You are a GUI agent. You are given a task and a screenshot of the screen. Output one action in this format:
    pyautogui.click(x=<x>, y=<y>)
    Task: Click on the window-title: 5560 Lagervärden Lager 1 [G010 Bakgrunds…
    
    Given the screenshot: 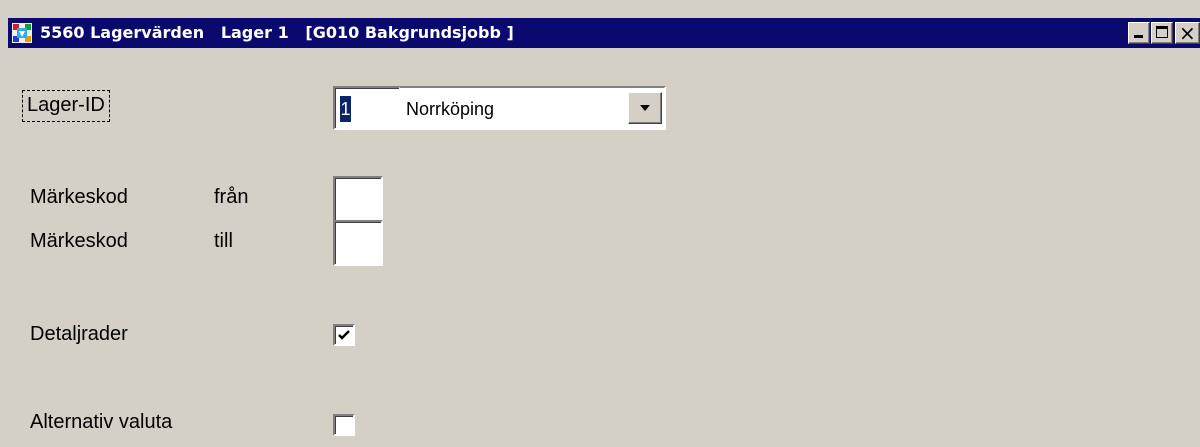 What is the action you would take?
    pyautogui.click(x=277, y=32)
    